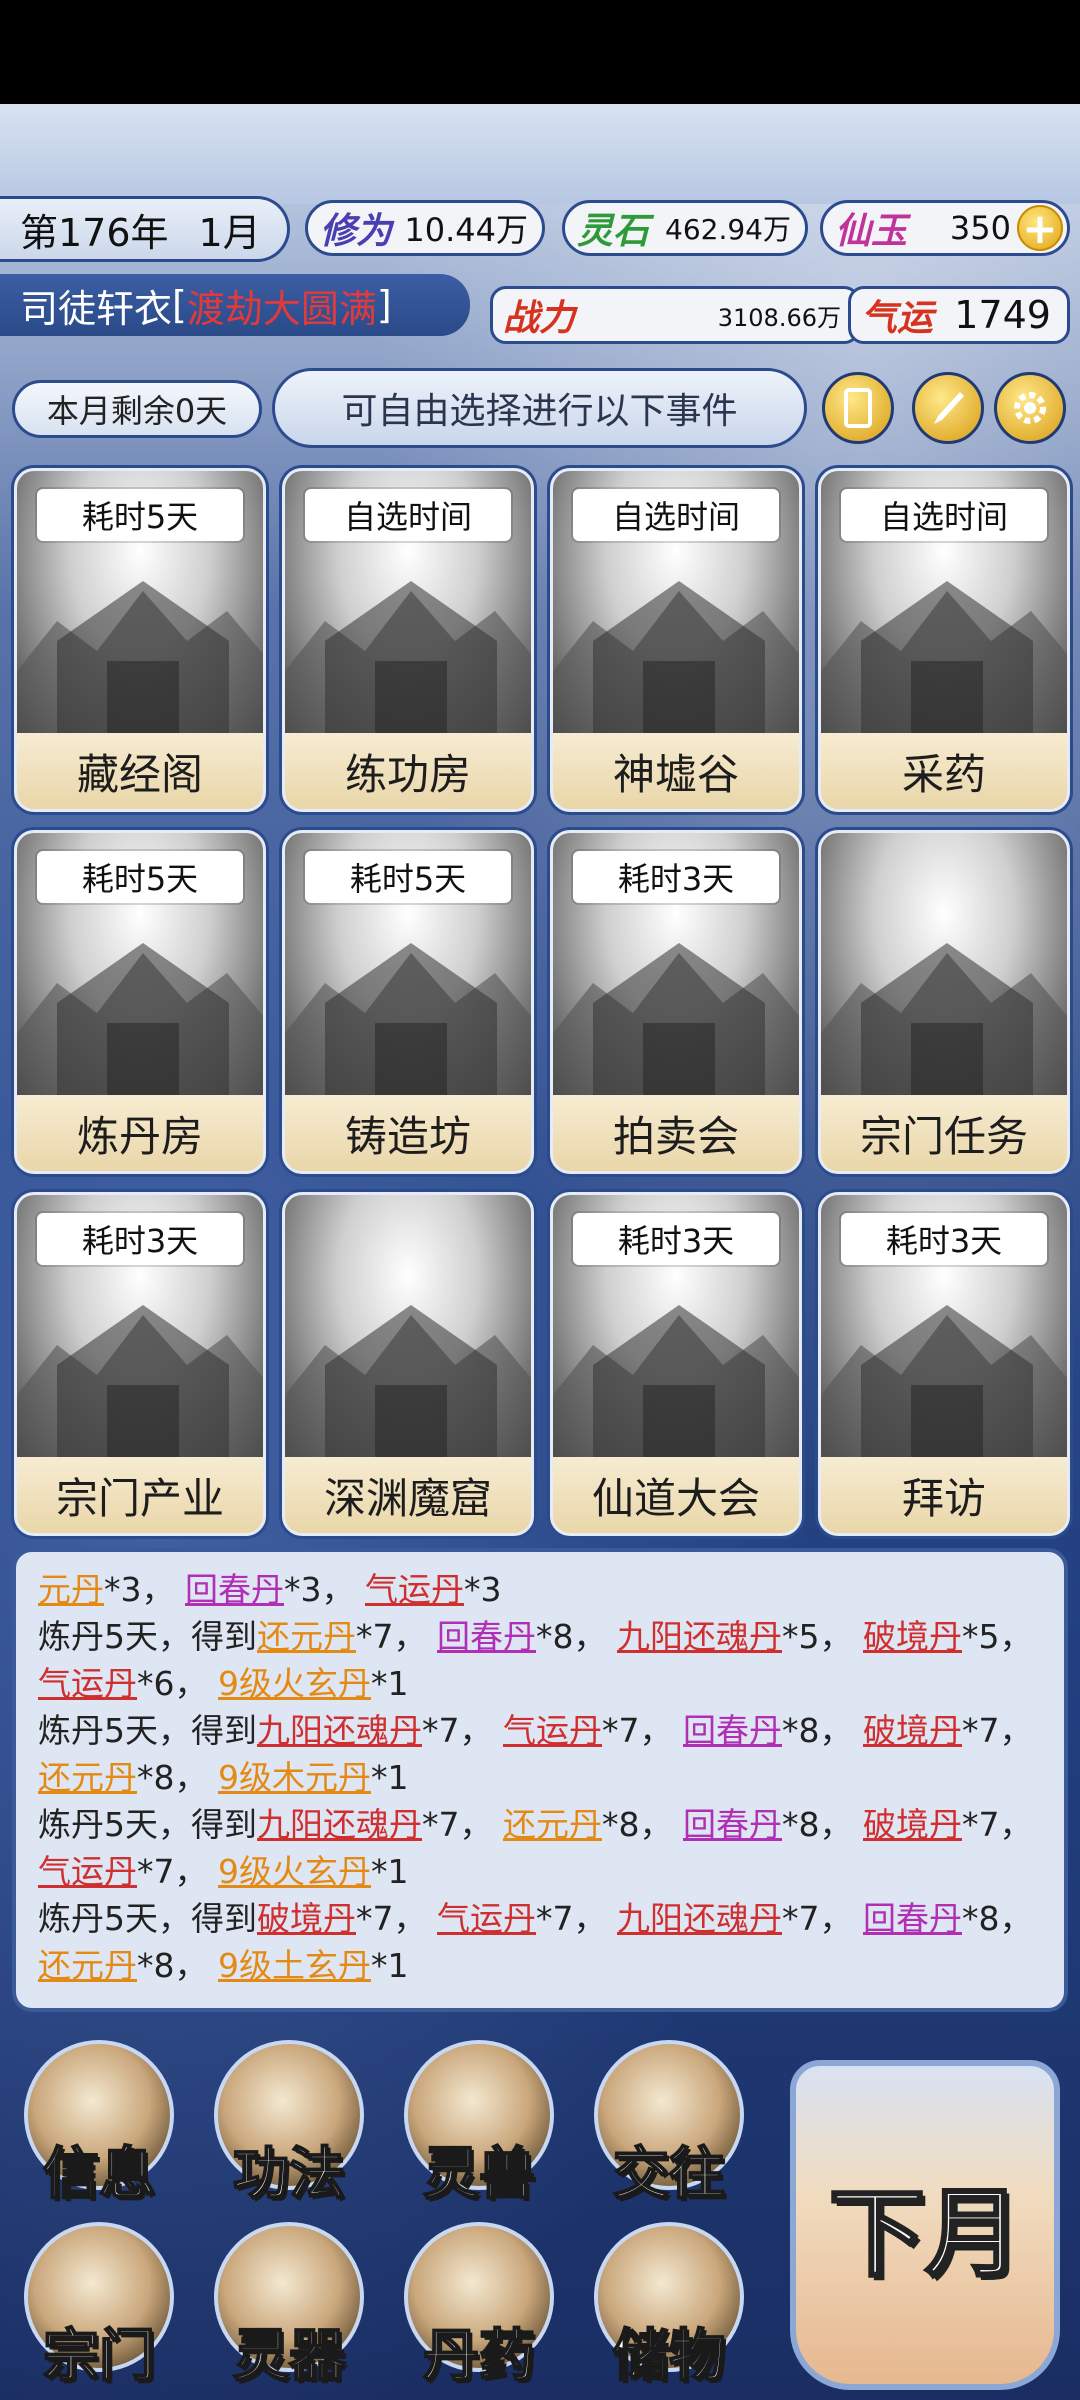 The width and height of the screenshot is (1080, 2400). I want to click on zhanli-stat: 战力 3108.66万, so click(675, 315).